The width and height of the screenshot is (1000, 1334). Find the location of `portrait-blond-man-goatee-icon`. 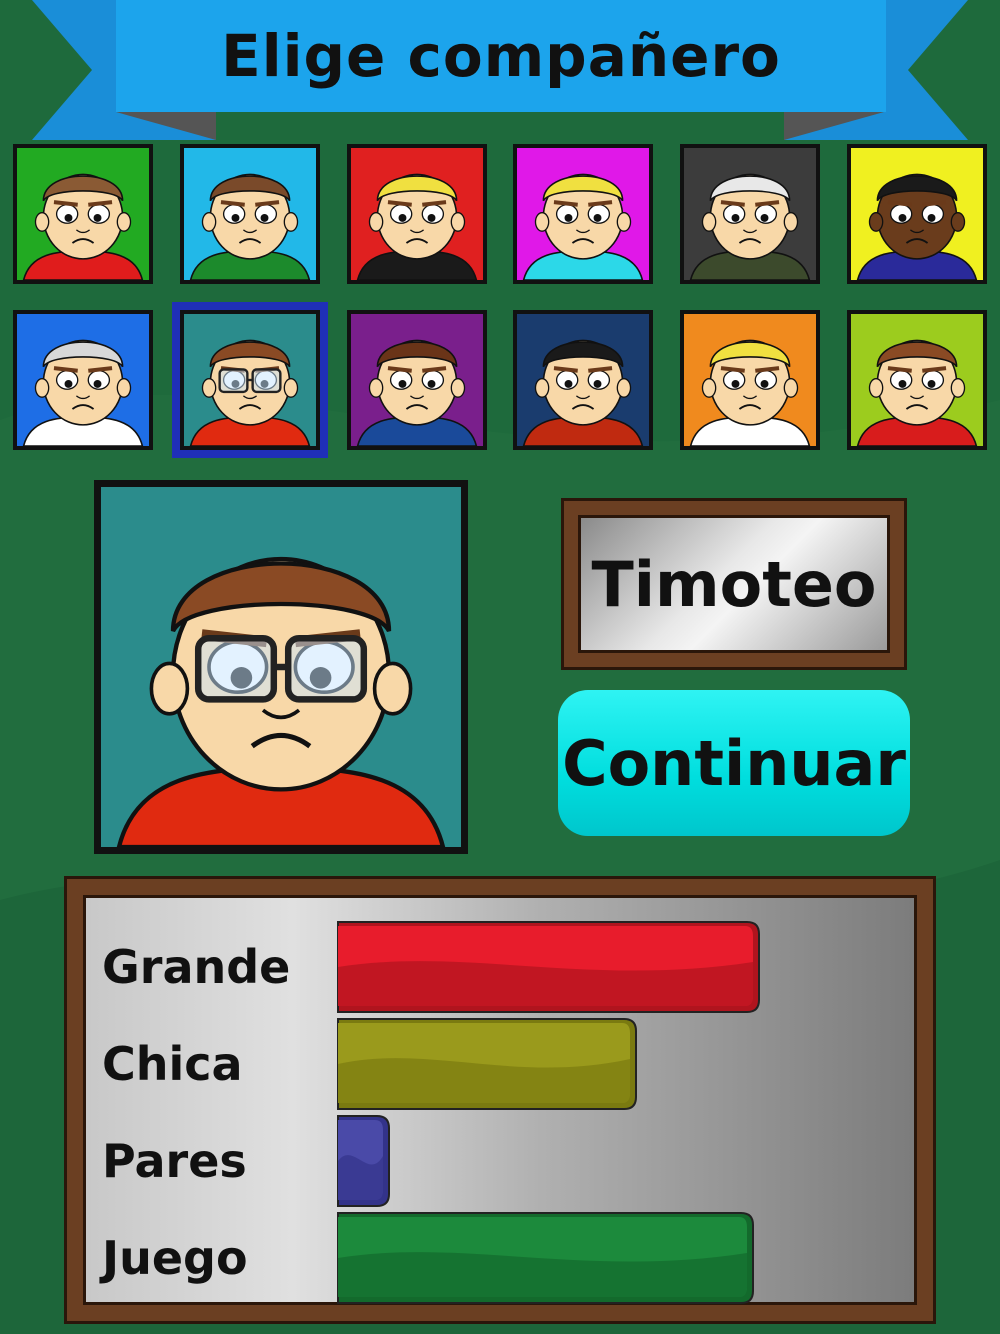

portrait-blond-man-goatee-icon is located at coordinates (417, 214).